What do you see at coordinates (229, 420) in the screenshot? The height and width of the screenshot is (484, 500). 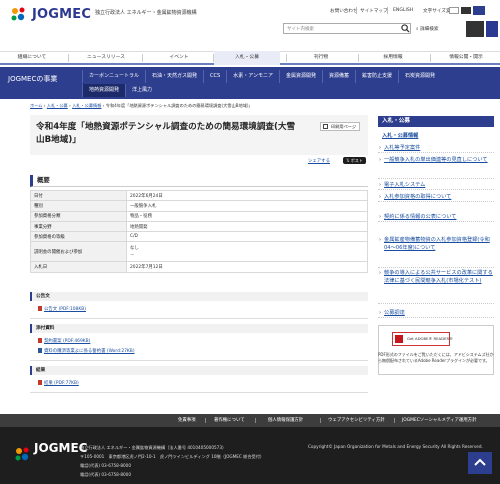 I see `footer-link-copyright: 著作権について` at bounding box center [229, 420].